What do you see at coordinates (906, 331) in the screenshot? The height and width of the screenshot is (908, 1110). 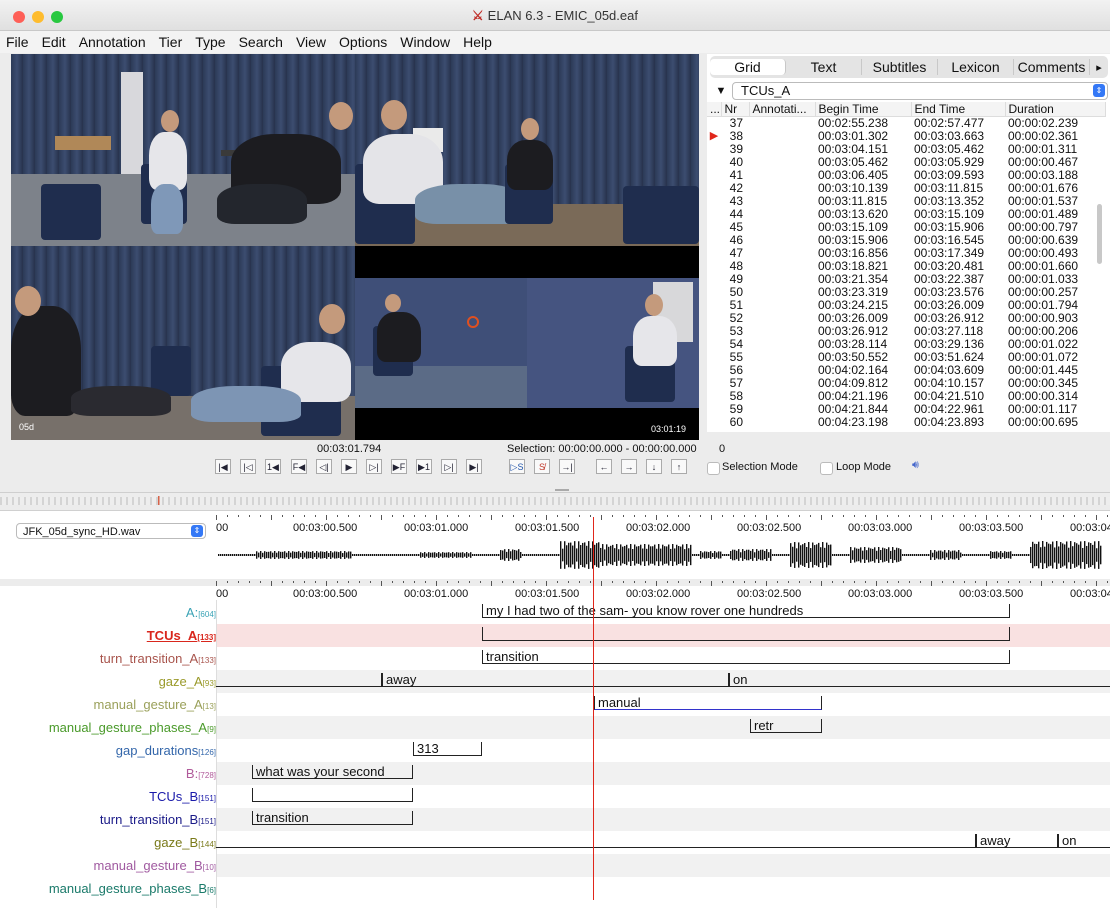 I see `table-row: 53 00:03:26.912 00:03:27.118 00:00:00.206` at bounding box center [906, 331].